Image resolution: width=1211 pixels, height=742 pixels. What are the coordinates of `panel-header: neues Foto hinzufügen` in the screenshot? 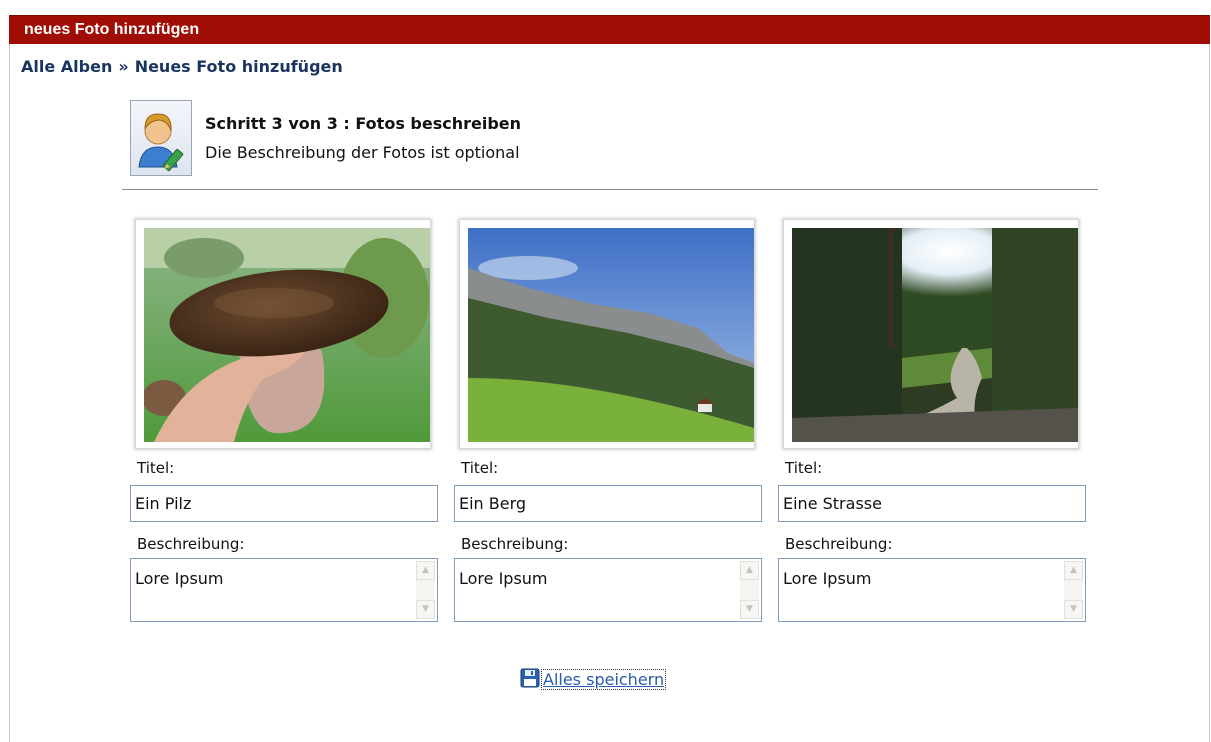 It's located at (609, 29).